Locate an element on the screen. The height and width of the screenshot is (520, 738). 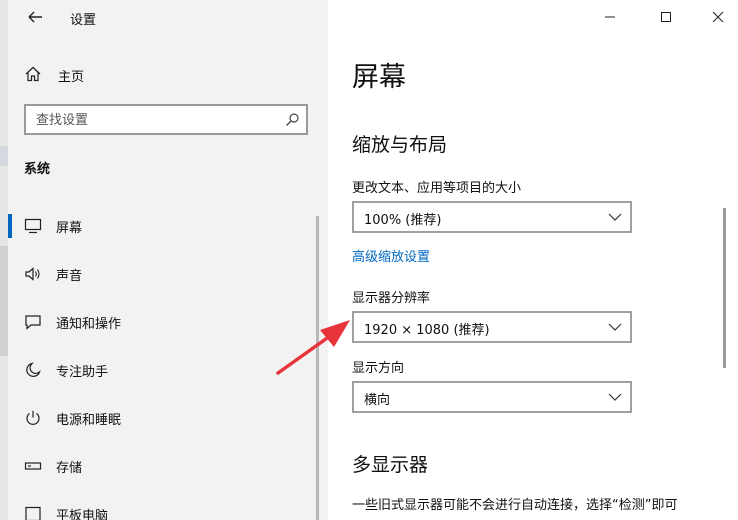
sidebar-item-power-sleep: 电源和睡眠 is located at coordinates (168, 418).